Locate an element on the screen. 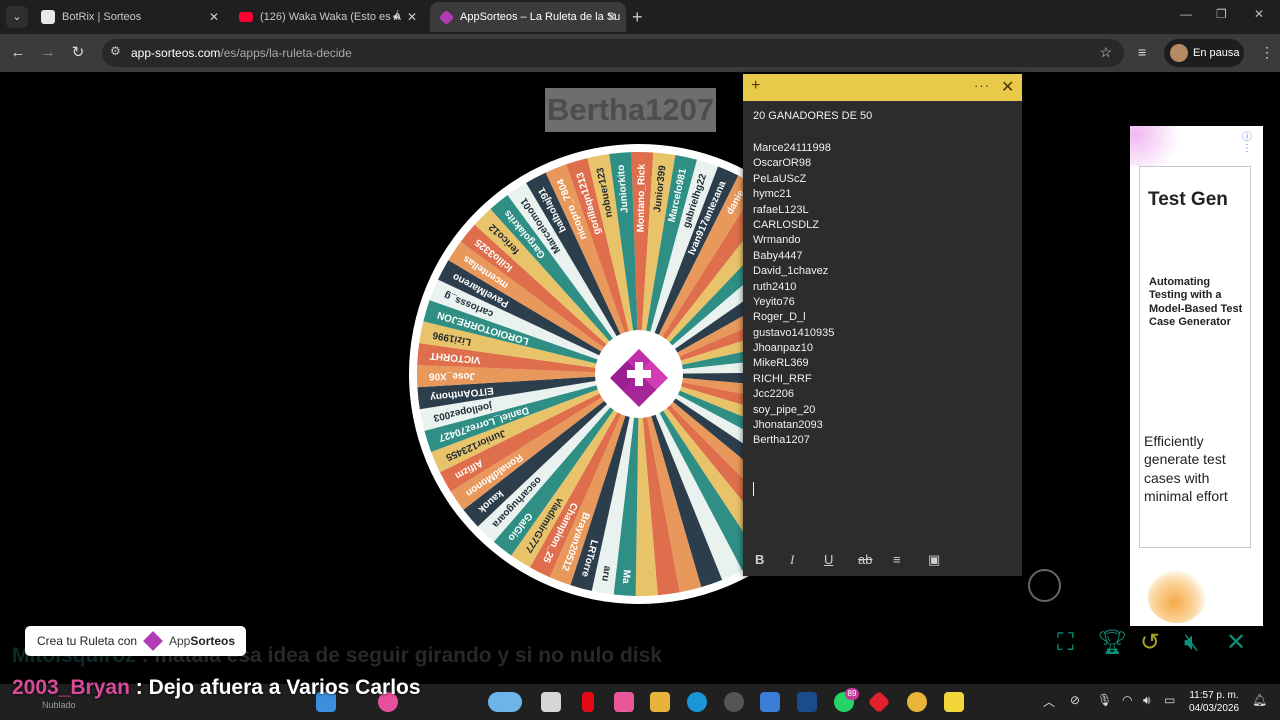  winner-list-item: MikeRL369 is located at coordinates (793, 363).